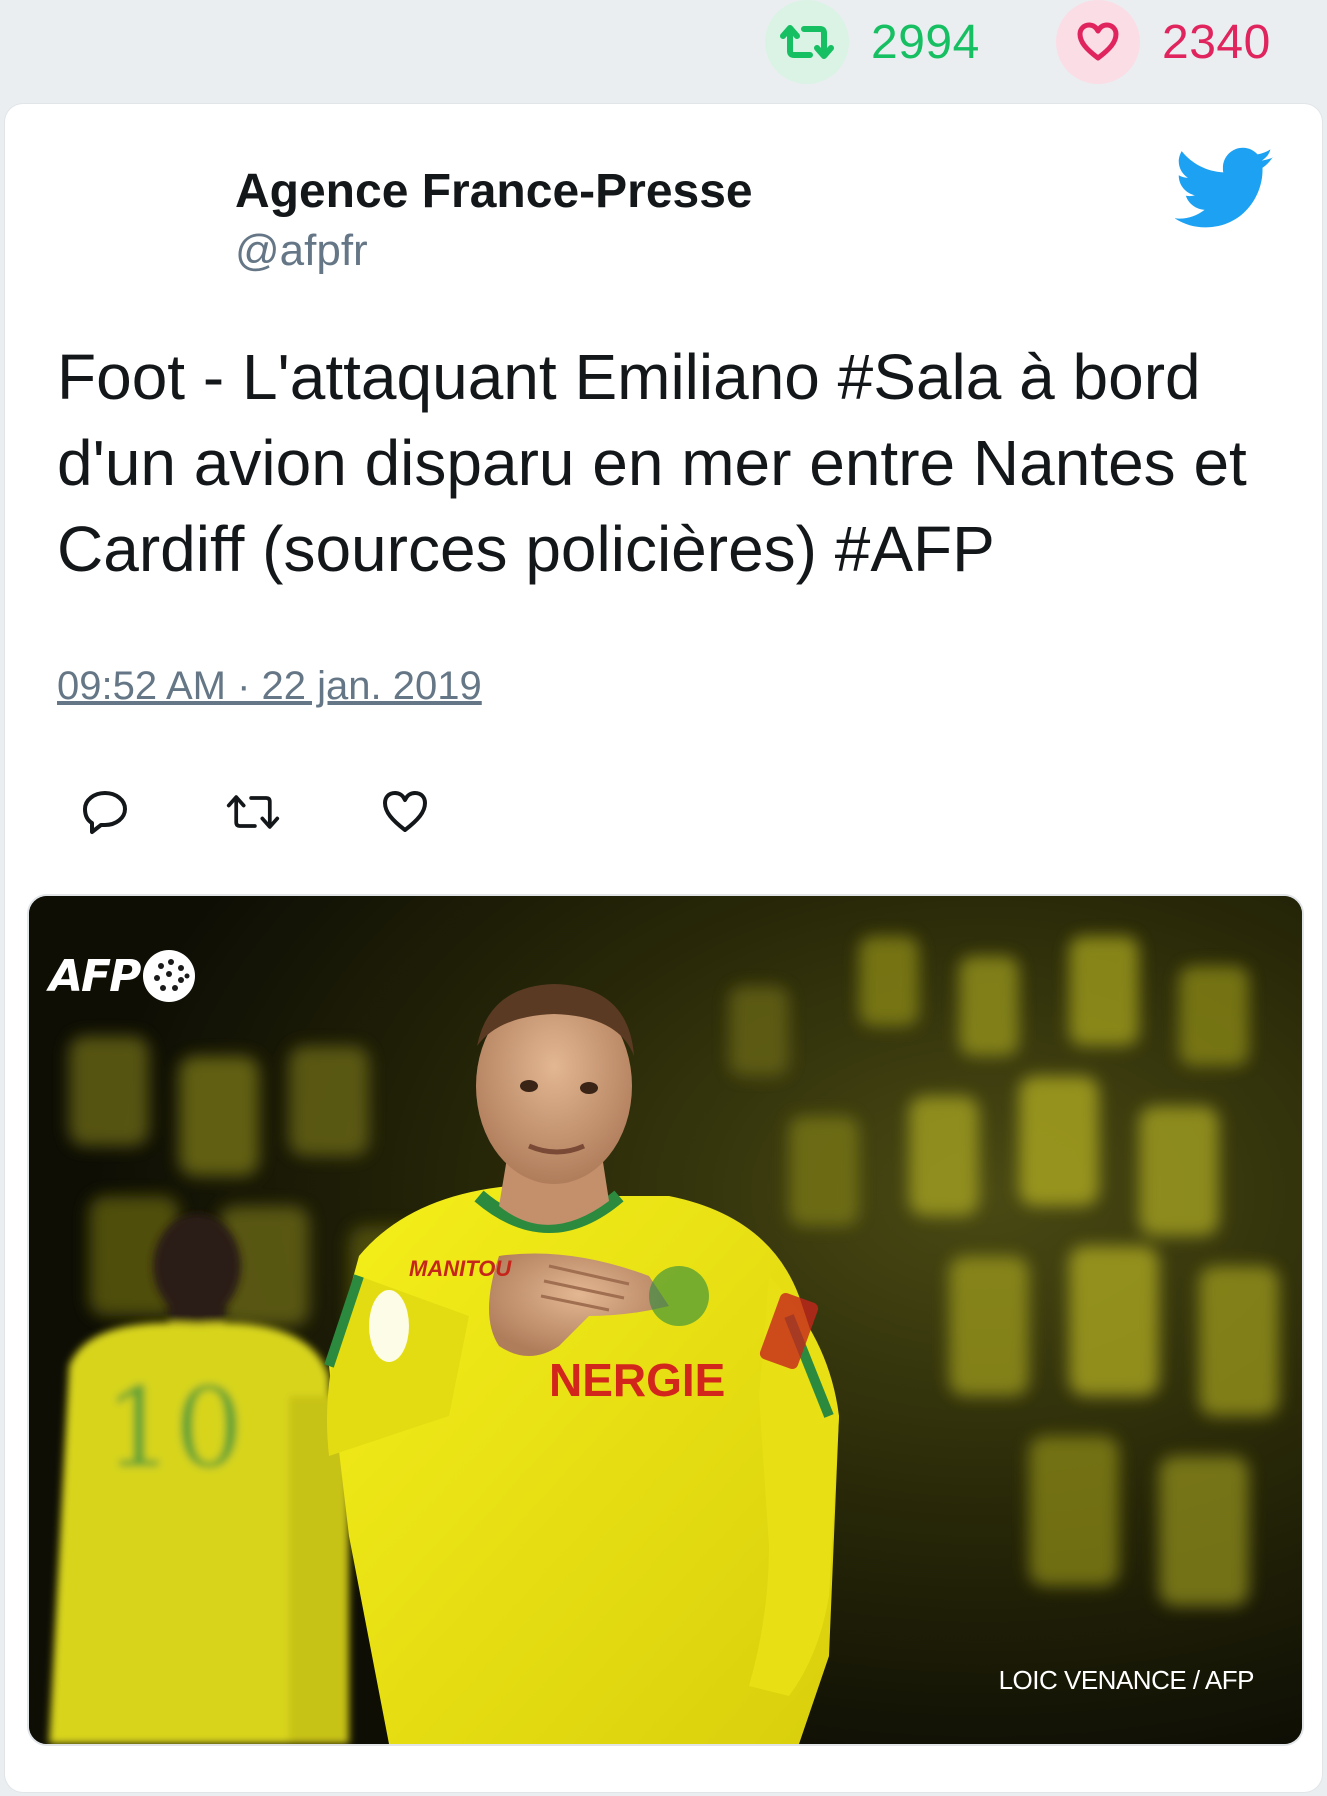  I want to click on jersey-main-text: NERGIE, so click(637, 1380).